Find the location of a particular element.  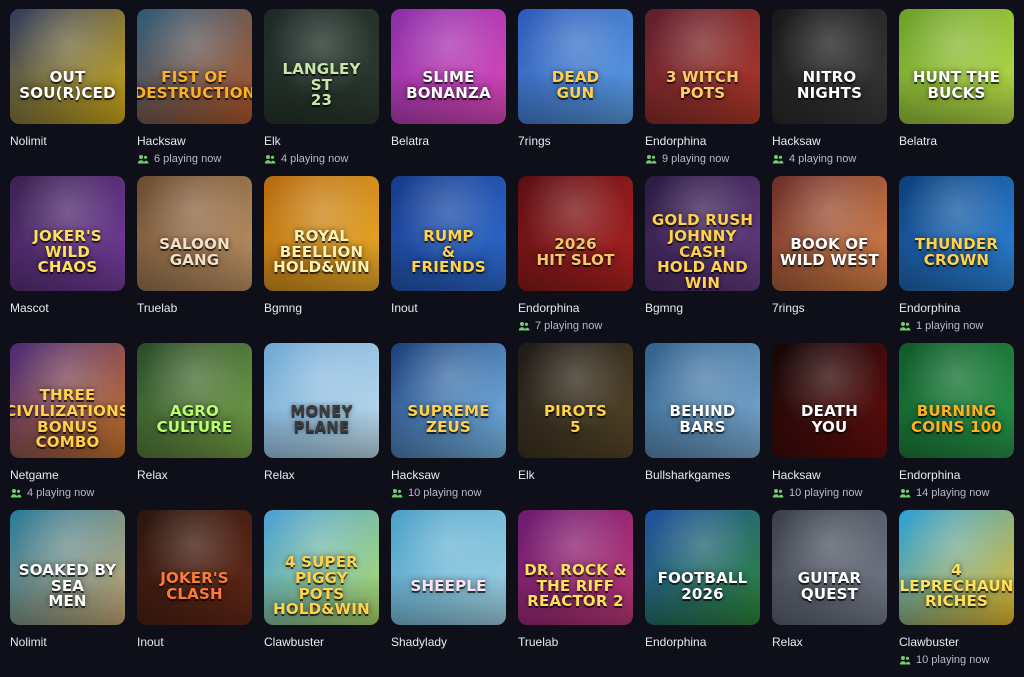

game-card: JOKER'S CLASH Inout is located at coordinates (194, 593).